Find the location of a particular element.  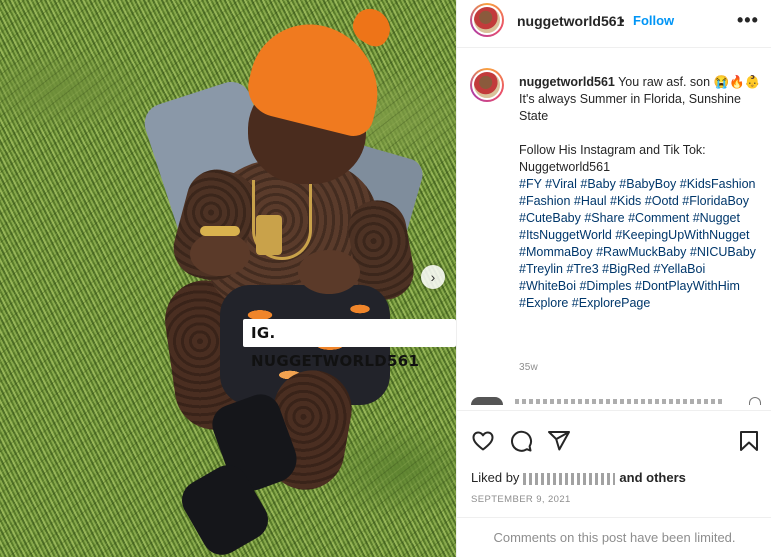

caption-time: 35w is located at coordinates (528, 367).